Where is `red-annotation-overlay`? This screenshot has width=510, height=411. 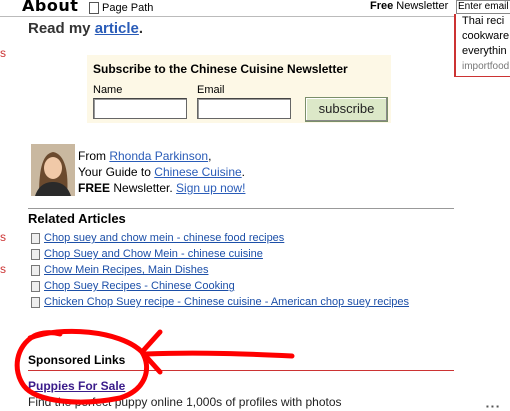
red-annotation-overlay is located at coordinates (154, 366).